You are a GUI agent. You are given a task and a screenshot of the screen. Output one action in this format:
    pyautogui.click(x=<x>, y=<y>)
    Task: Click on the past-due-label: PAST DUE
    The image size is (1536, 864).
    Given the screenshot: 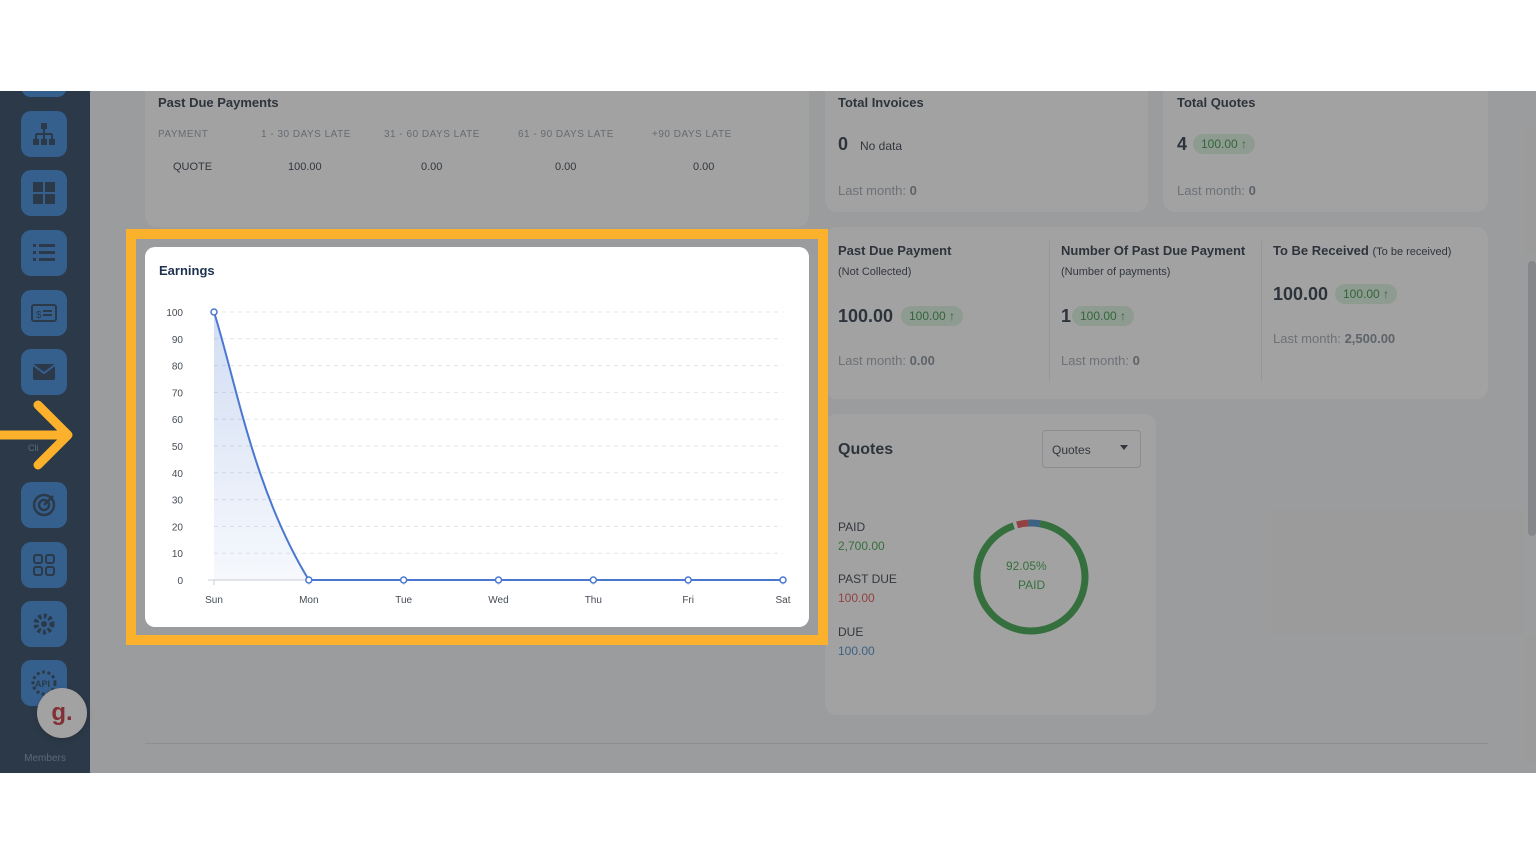 What is the action you would take?
    pyautogui.click(x=867, y=579)
    